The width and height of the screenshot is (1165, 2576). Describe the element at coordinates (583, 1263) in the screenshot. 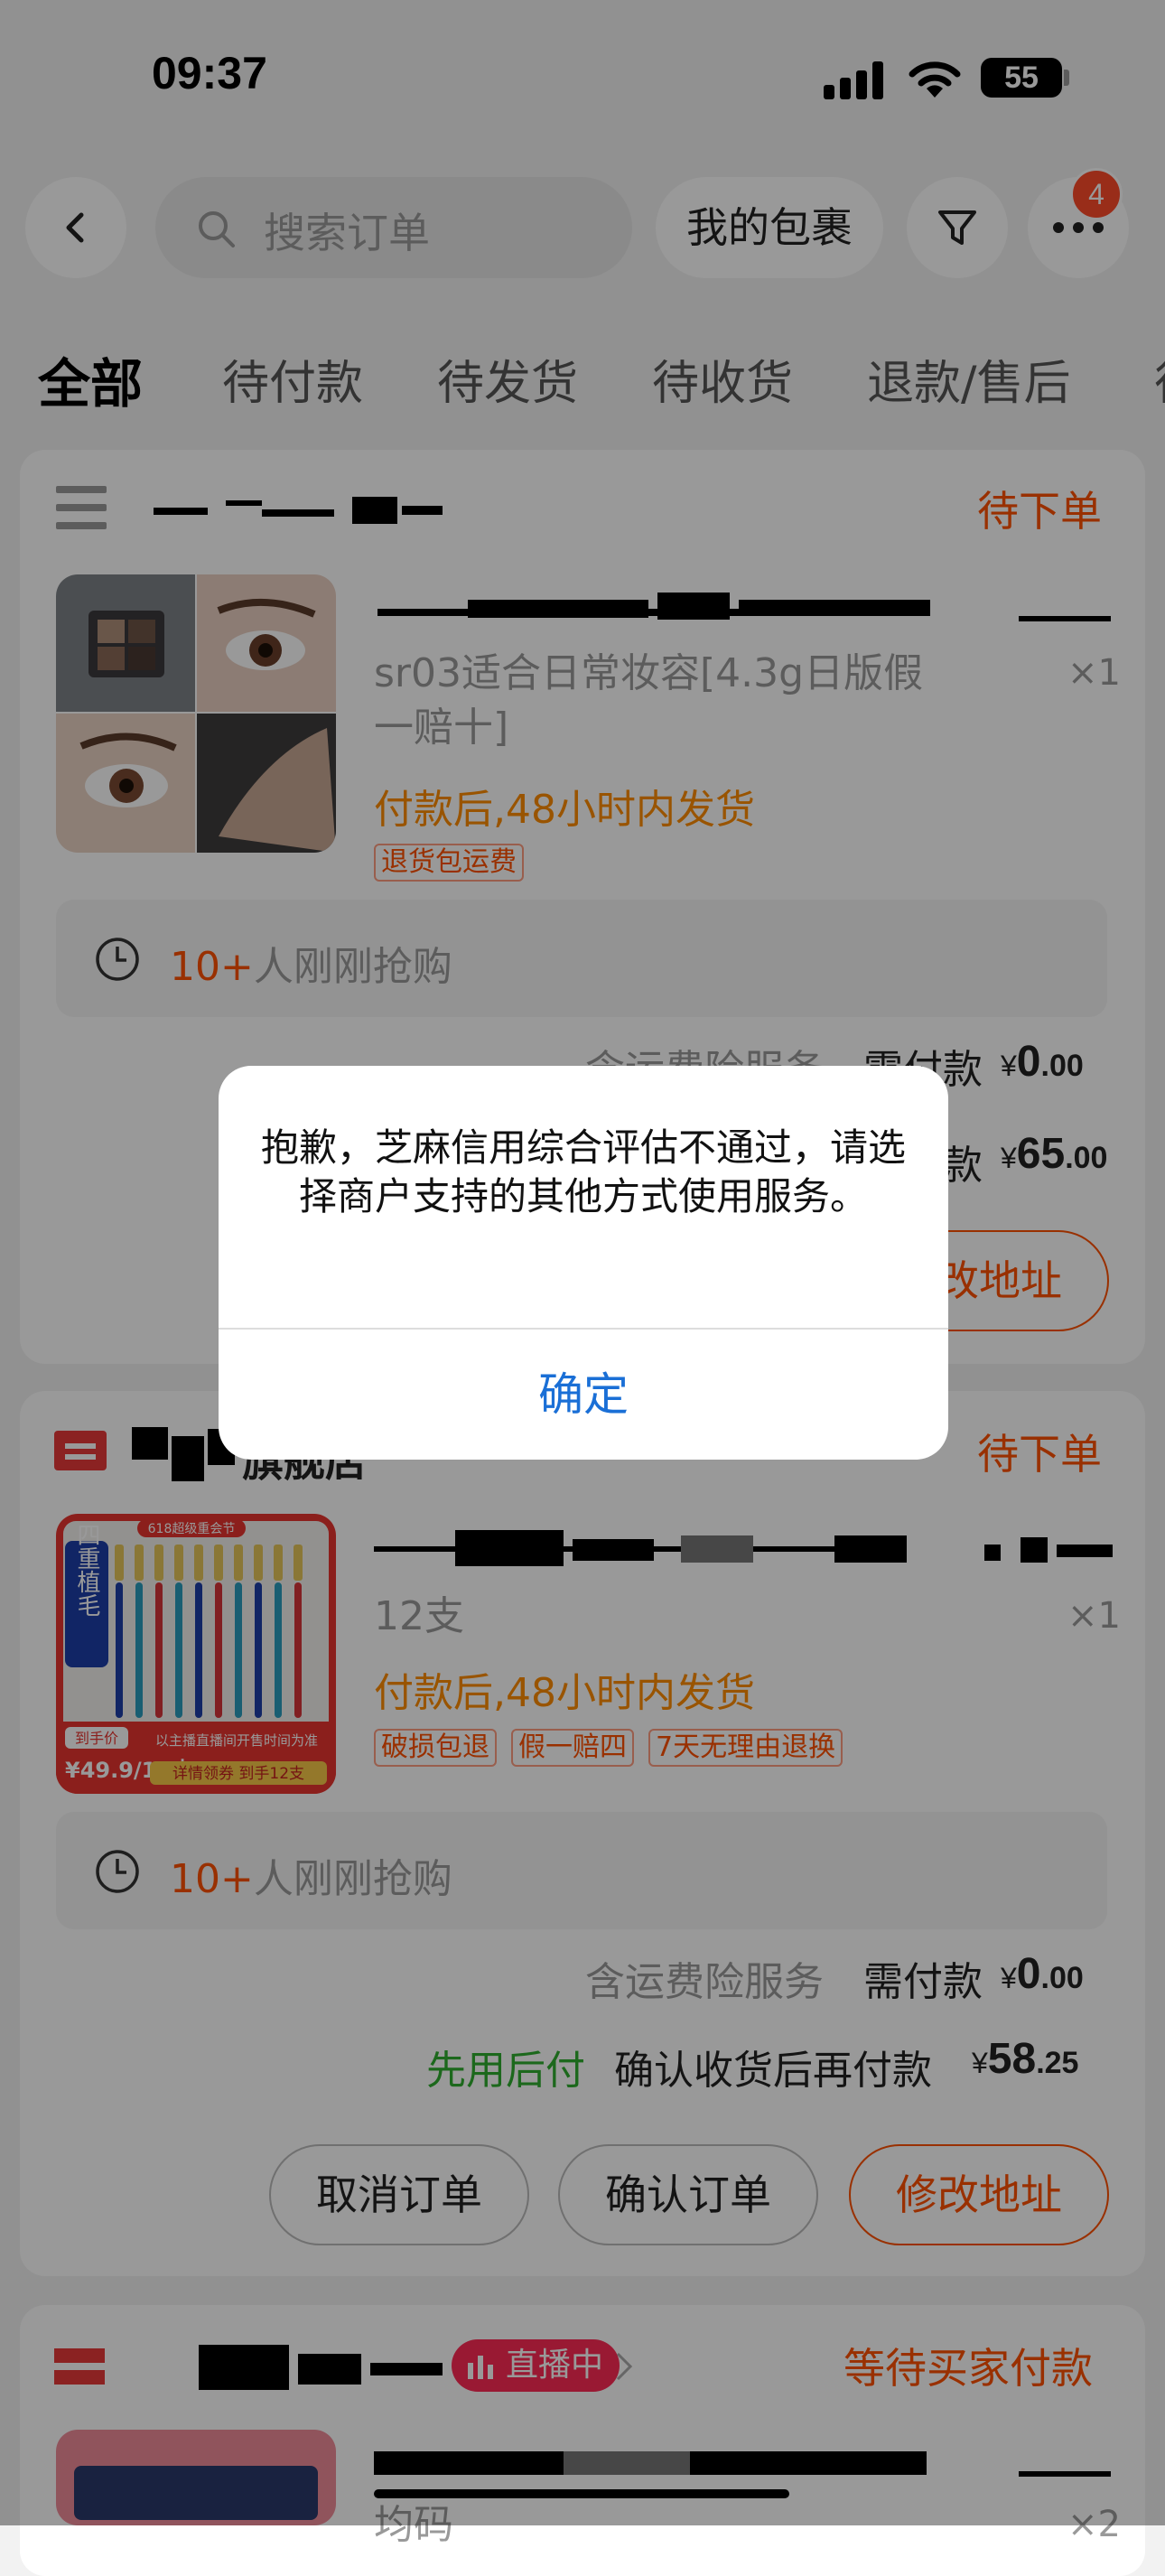

I see `alert-dialog: 抱歉，芝麻信用综合评估不通过，请选择商户支持的其他方式使用服务。 确定` at that location.